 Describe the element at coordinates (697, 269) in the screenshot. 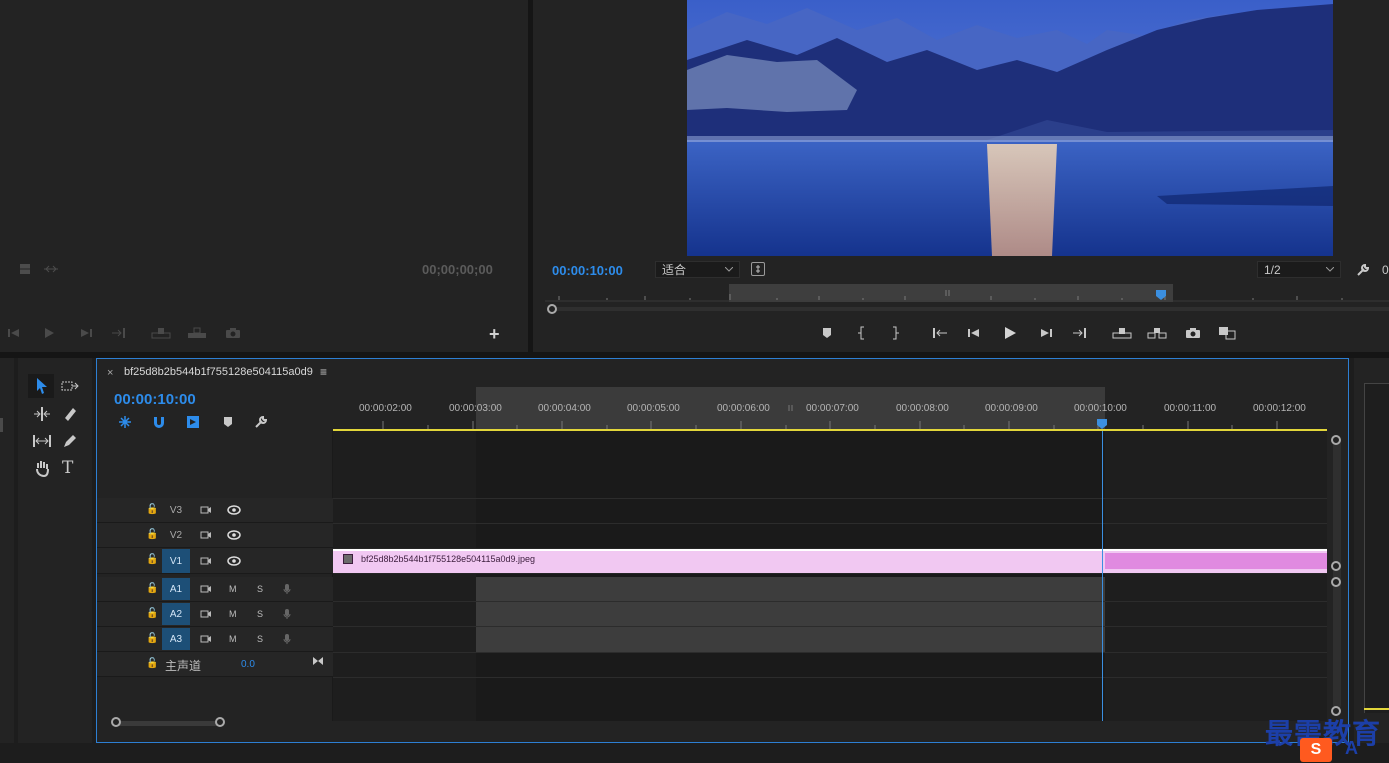

I see `zoom-dropdown: 适合` at that location.